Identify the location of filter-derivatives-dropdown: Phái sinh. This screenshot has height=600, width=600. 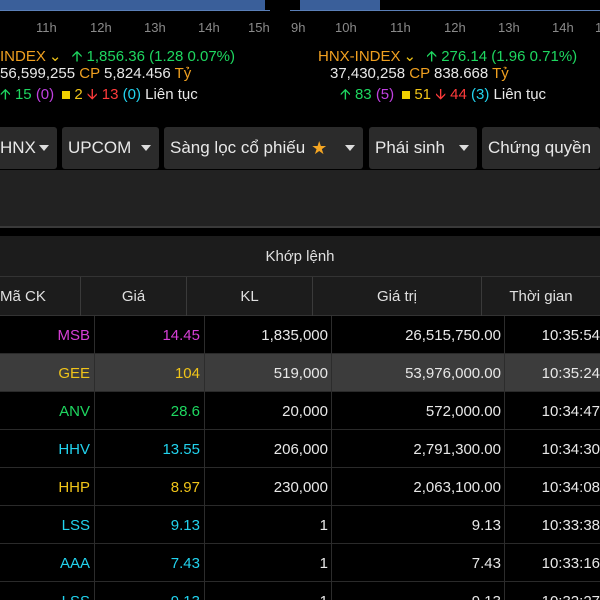
(423, 148).